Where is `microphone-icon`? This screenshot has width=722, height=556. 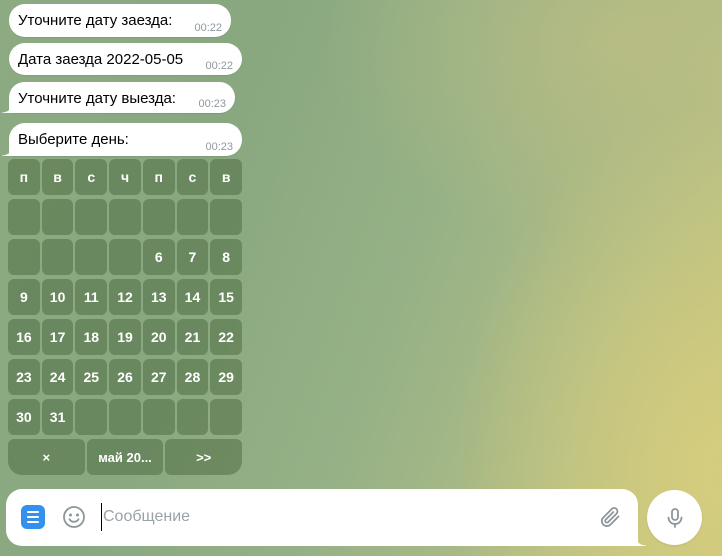
microphone-icon is located at coordinates (674, 517).